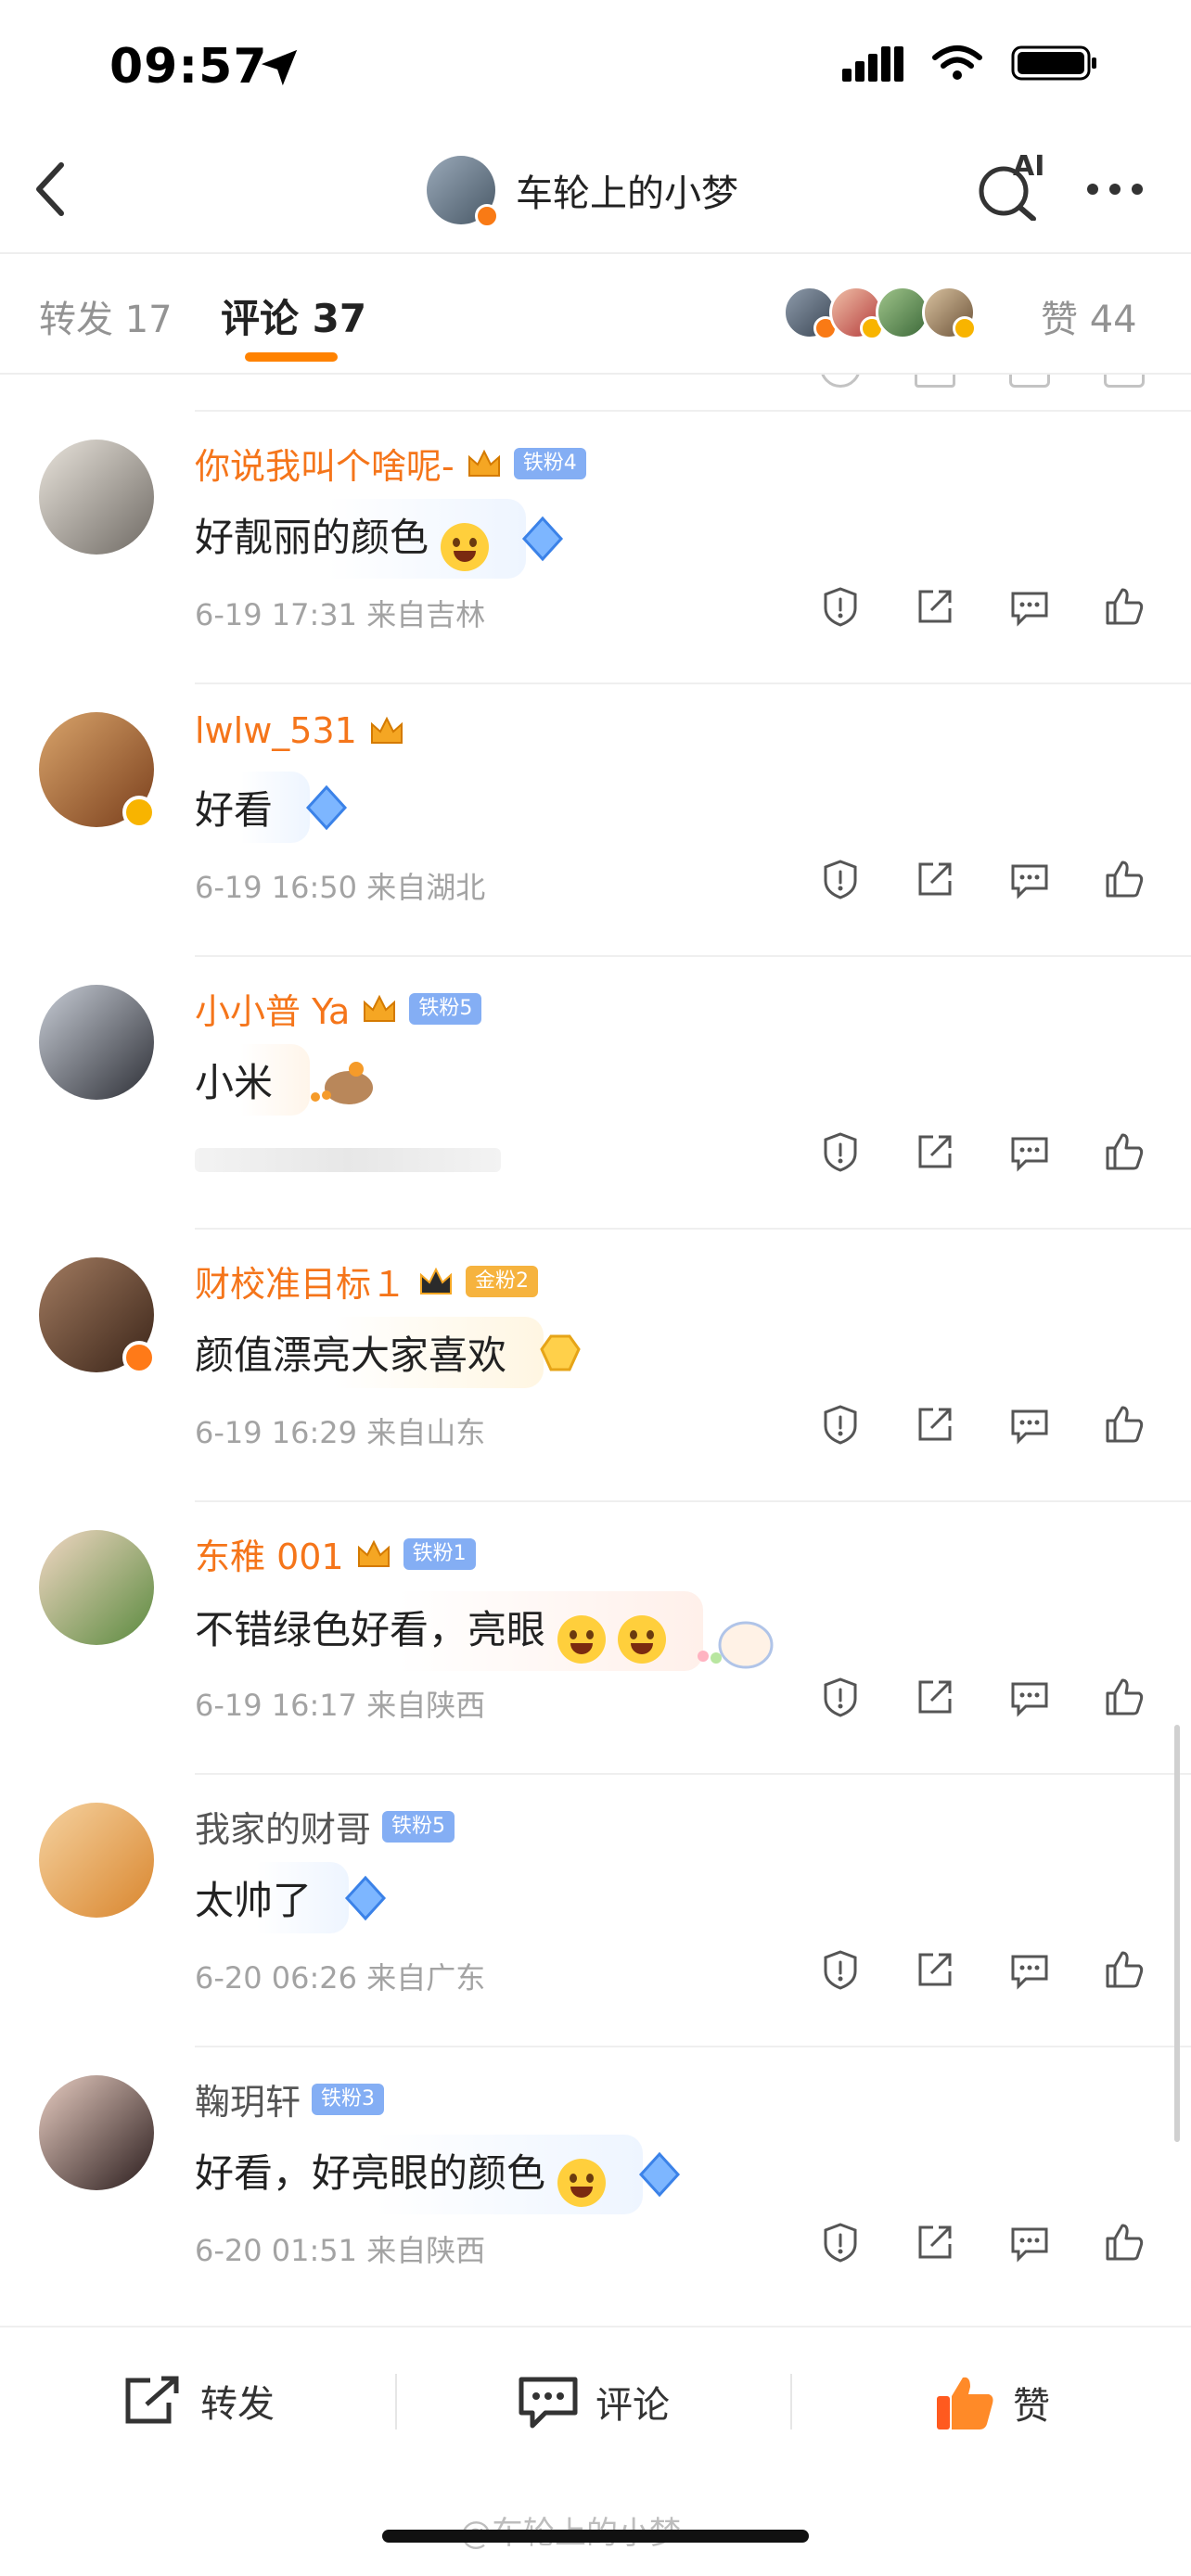  I want to click on comment-icon, so click(548, 2403).